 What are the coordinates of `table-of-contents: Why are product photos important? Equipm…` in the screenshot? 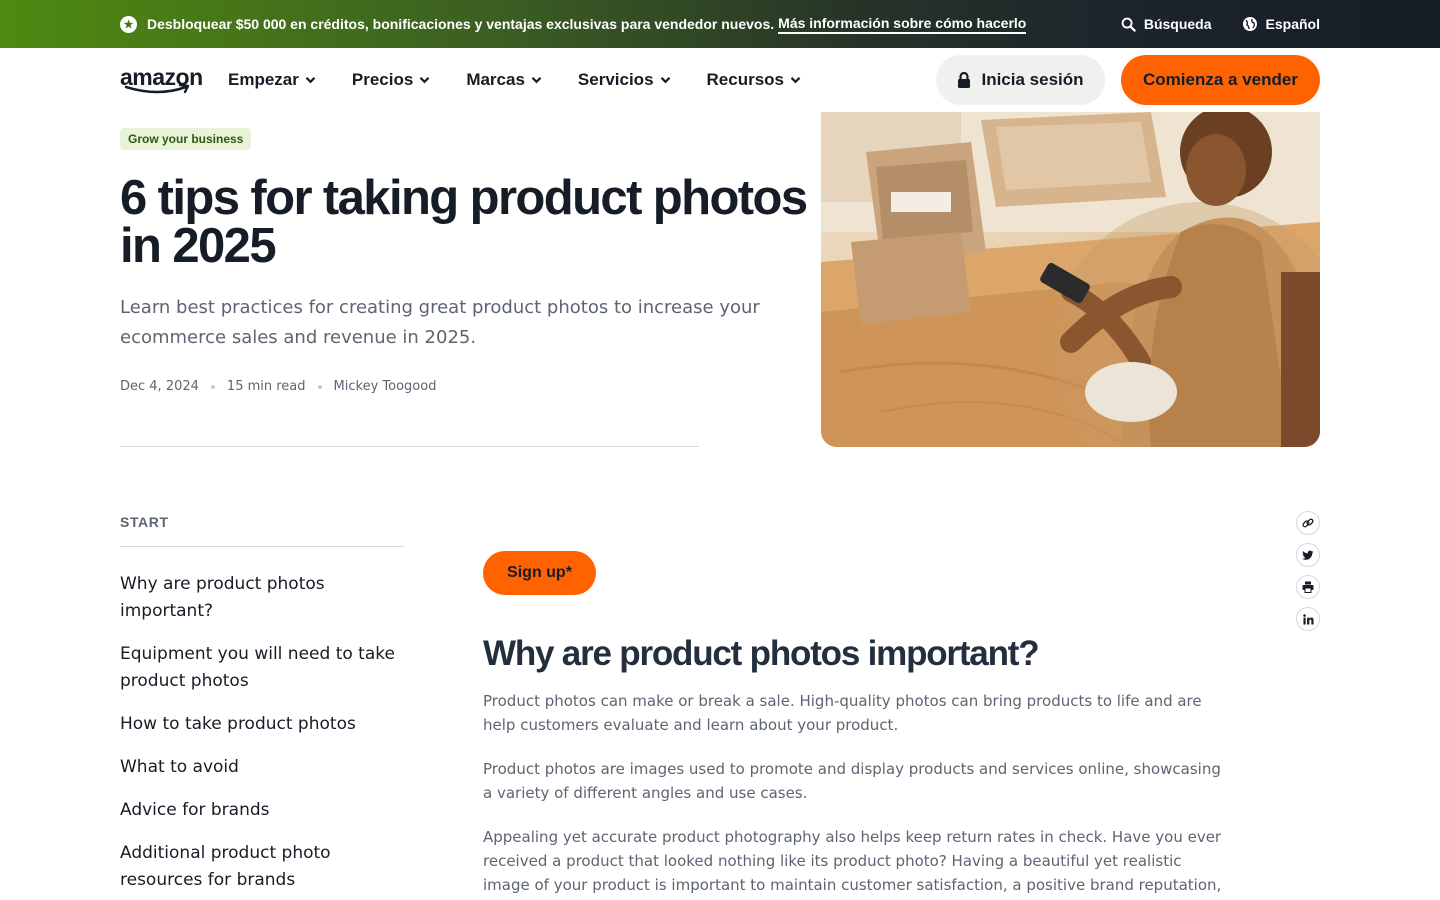 It's located at (260, 735).